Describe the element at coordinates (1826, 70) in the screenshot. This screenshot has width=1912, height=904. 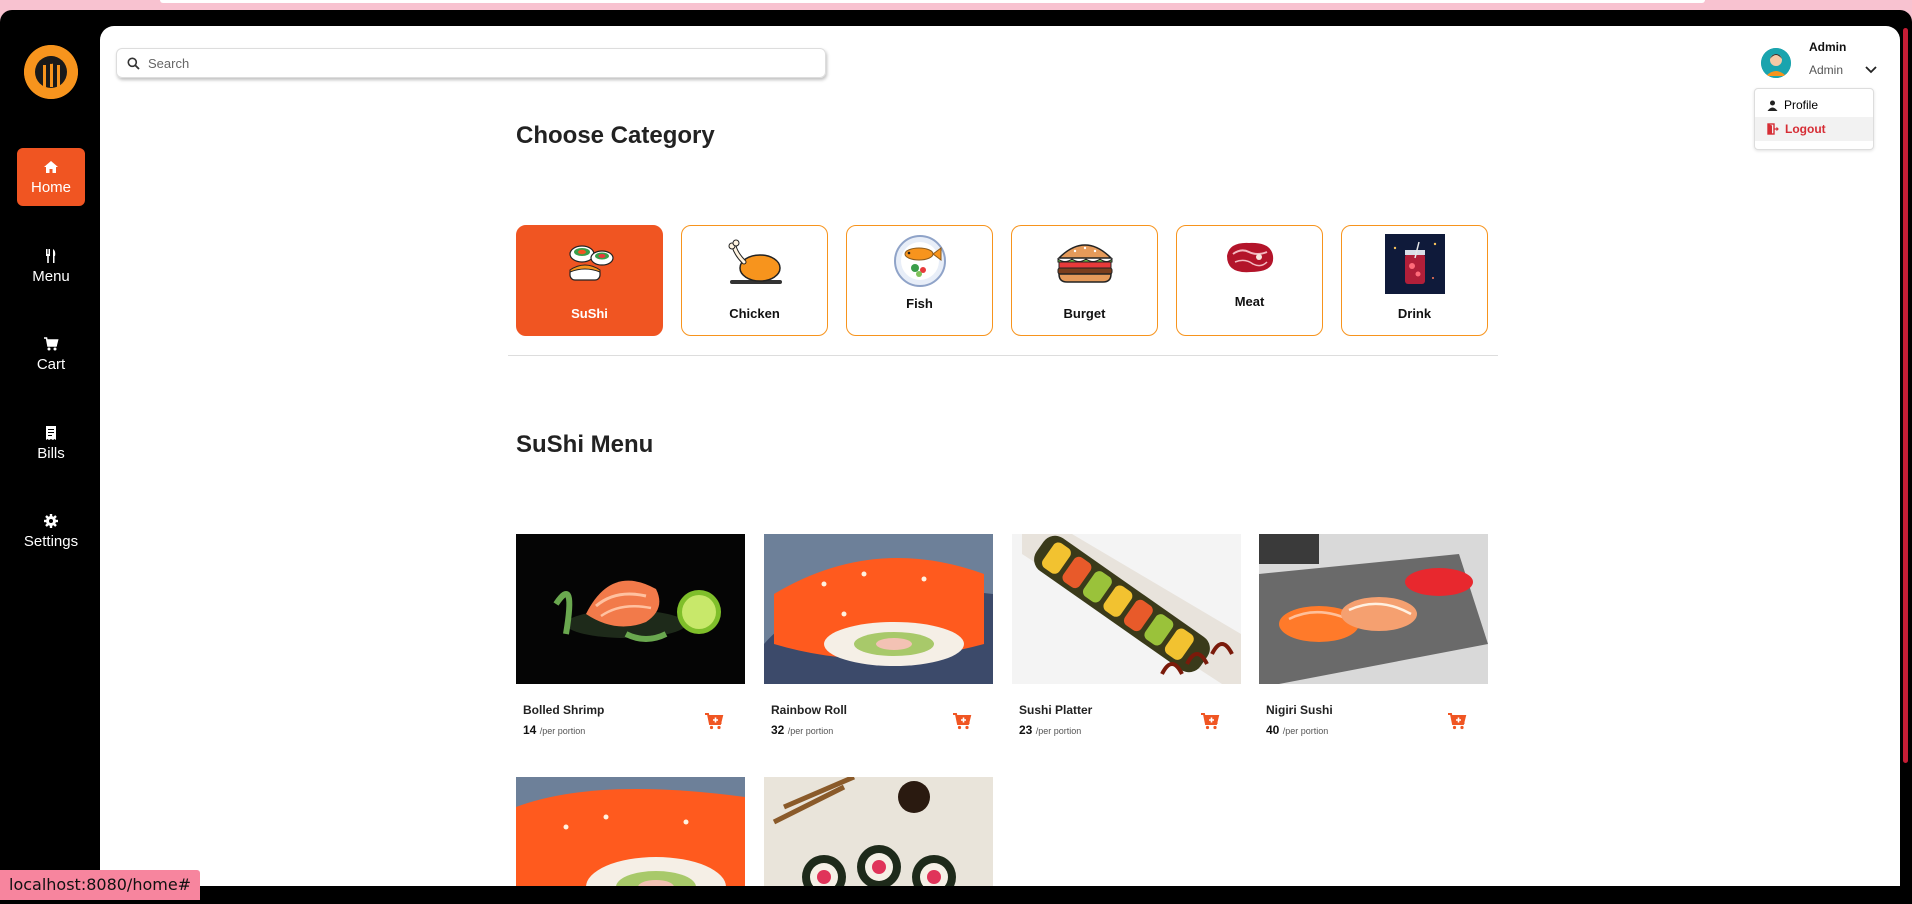
I see `user-role: Admin` at that location.